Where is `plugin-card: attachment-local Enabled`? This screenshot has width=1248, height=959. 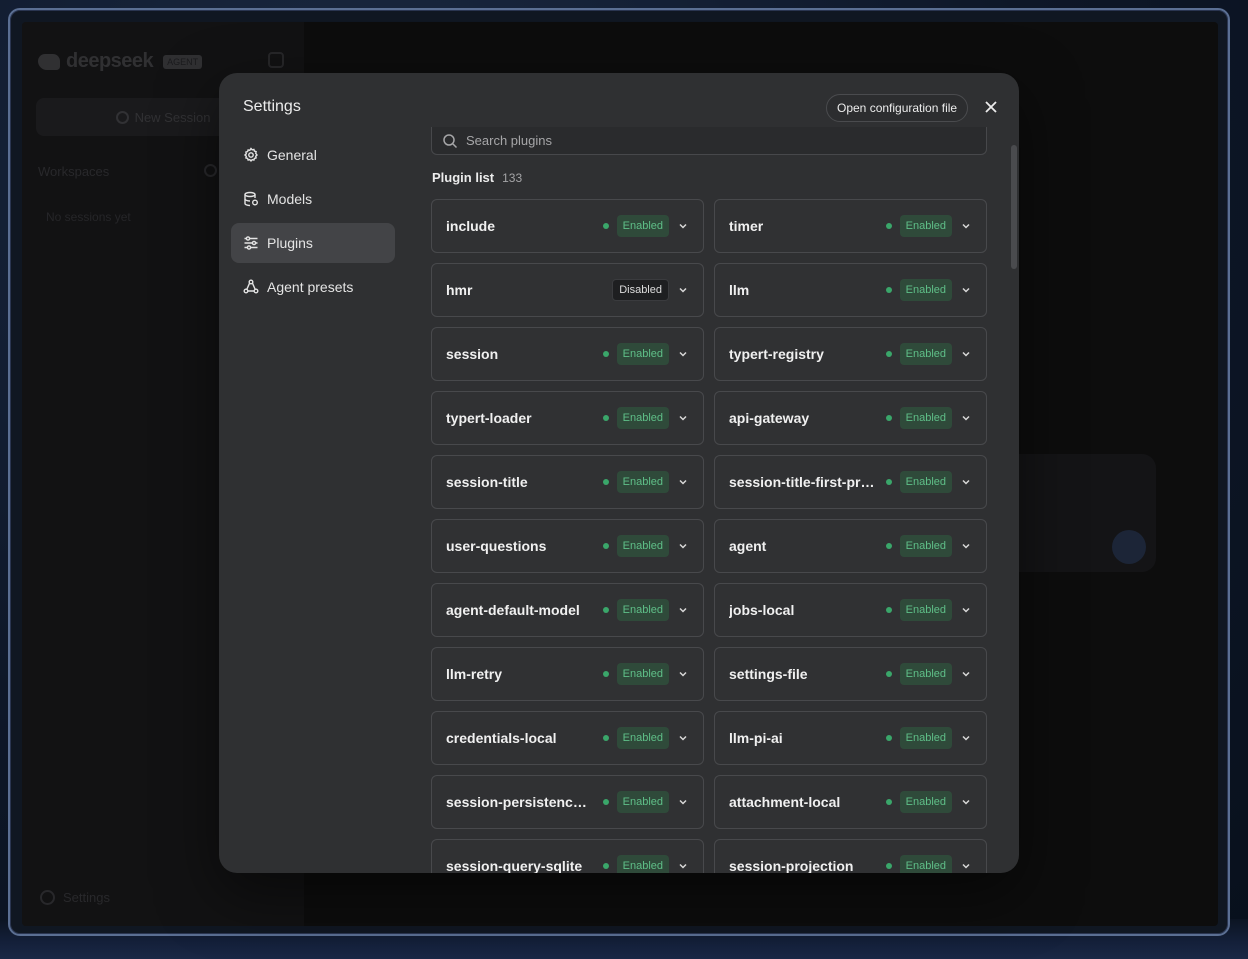 plugin-card: attachment-local Enabled is located at coordinates (850, 802).